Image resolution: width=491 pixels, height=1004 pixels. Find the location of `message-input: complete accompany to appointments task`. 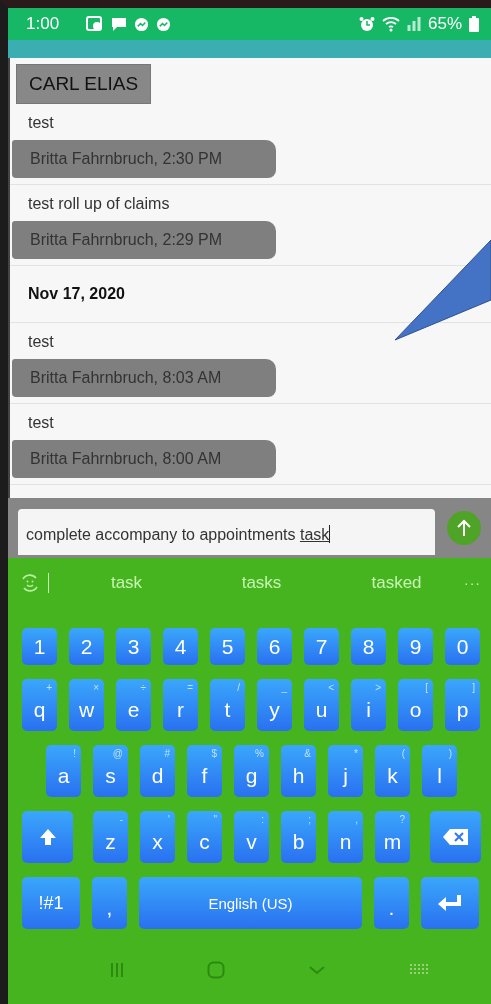

message-input: complete accompany to appointments task is located at coordinates (226, 532).